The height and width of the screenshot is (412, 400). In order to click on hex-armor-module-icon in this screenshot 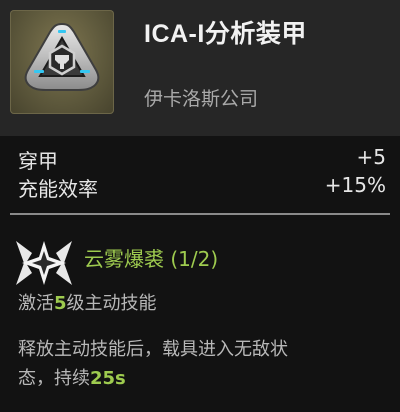, I will do `click(62, 56)`.